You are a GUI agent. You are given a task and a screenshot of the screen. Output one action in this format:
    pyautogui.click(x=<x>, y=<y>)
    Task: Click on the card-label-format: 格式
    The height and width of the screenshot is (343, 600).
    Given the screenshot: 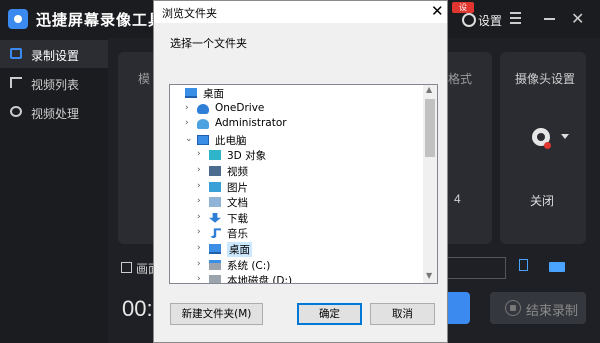 What is the action you would take?
    pyautogui.click(x=460, y=79)
    